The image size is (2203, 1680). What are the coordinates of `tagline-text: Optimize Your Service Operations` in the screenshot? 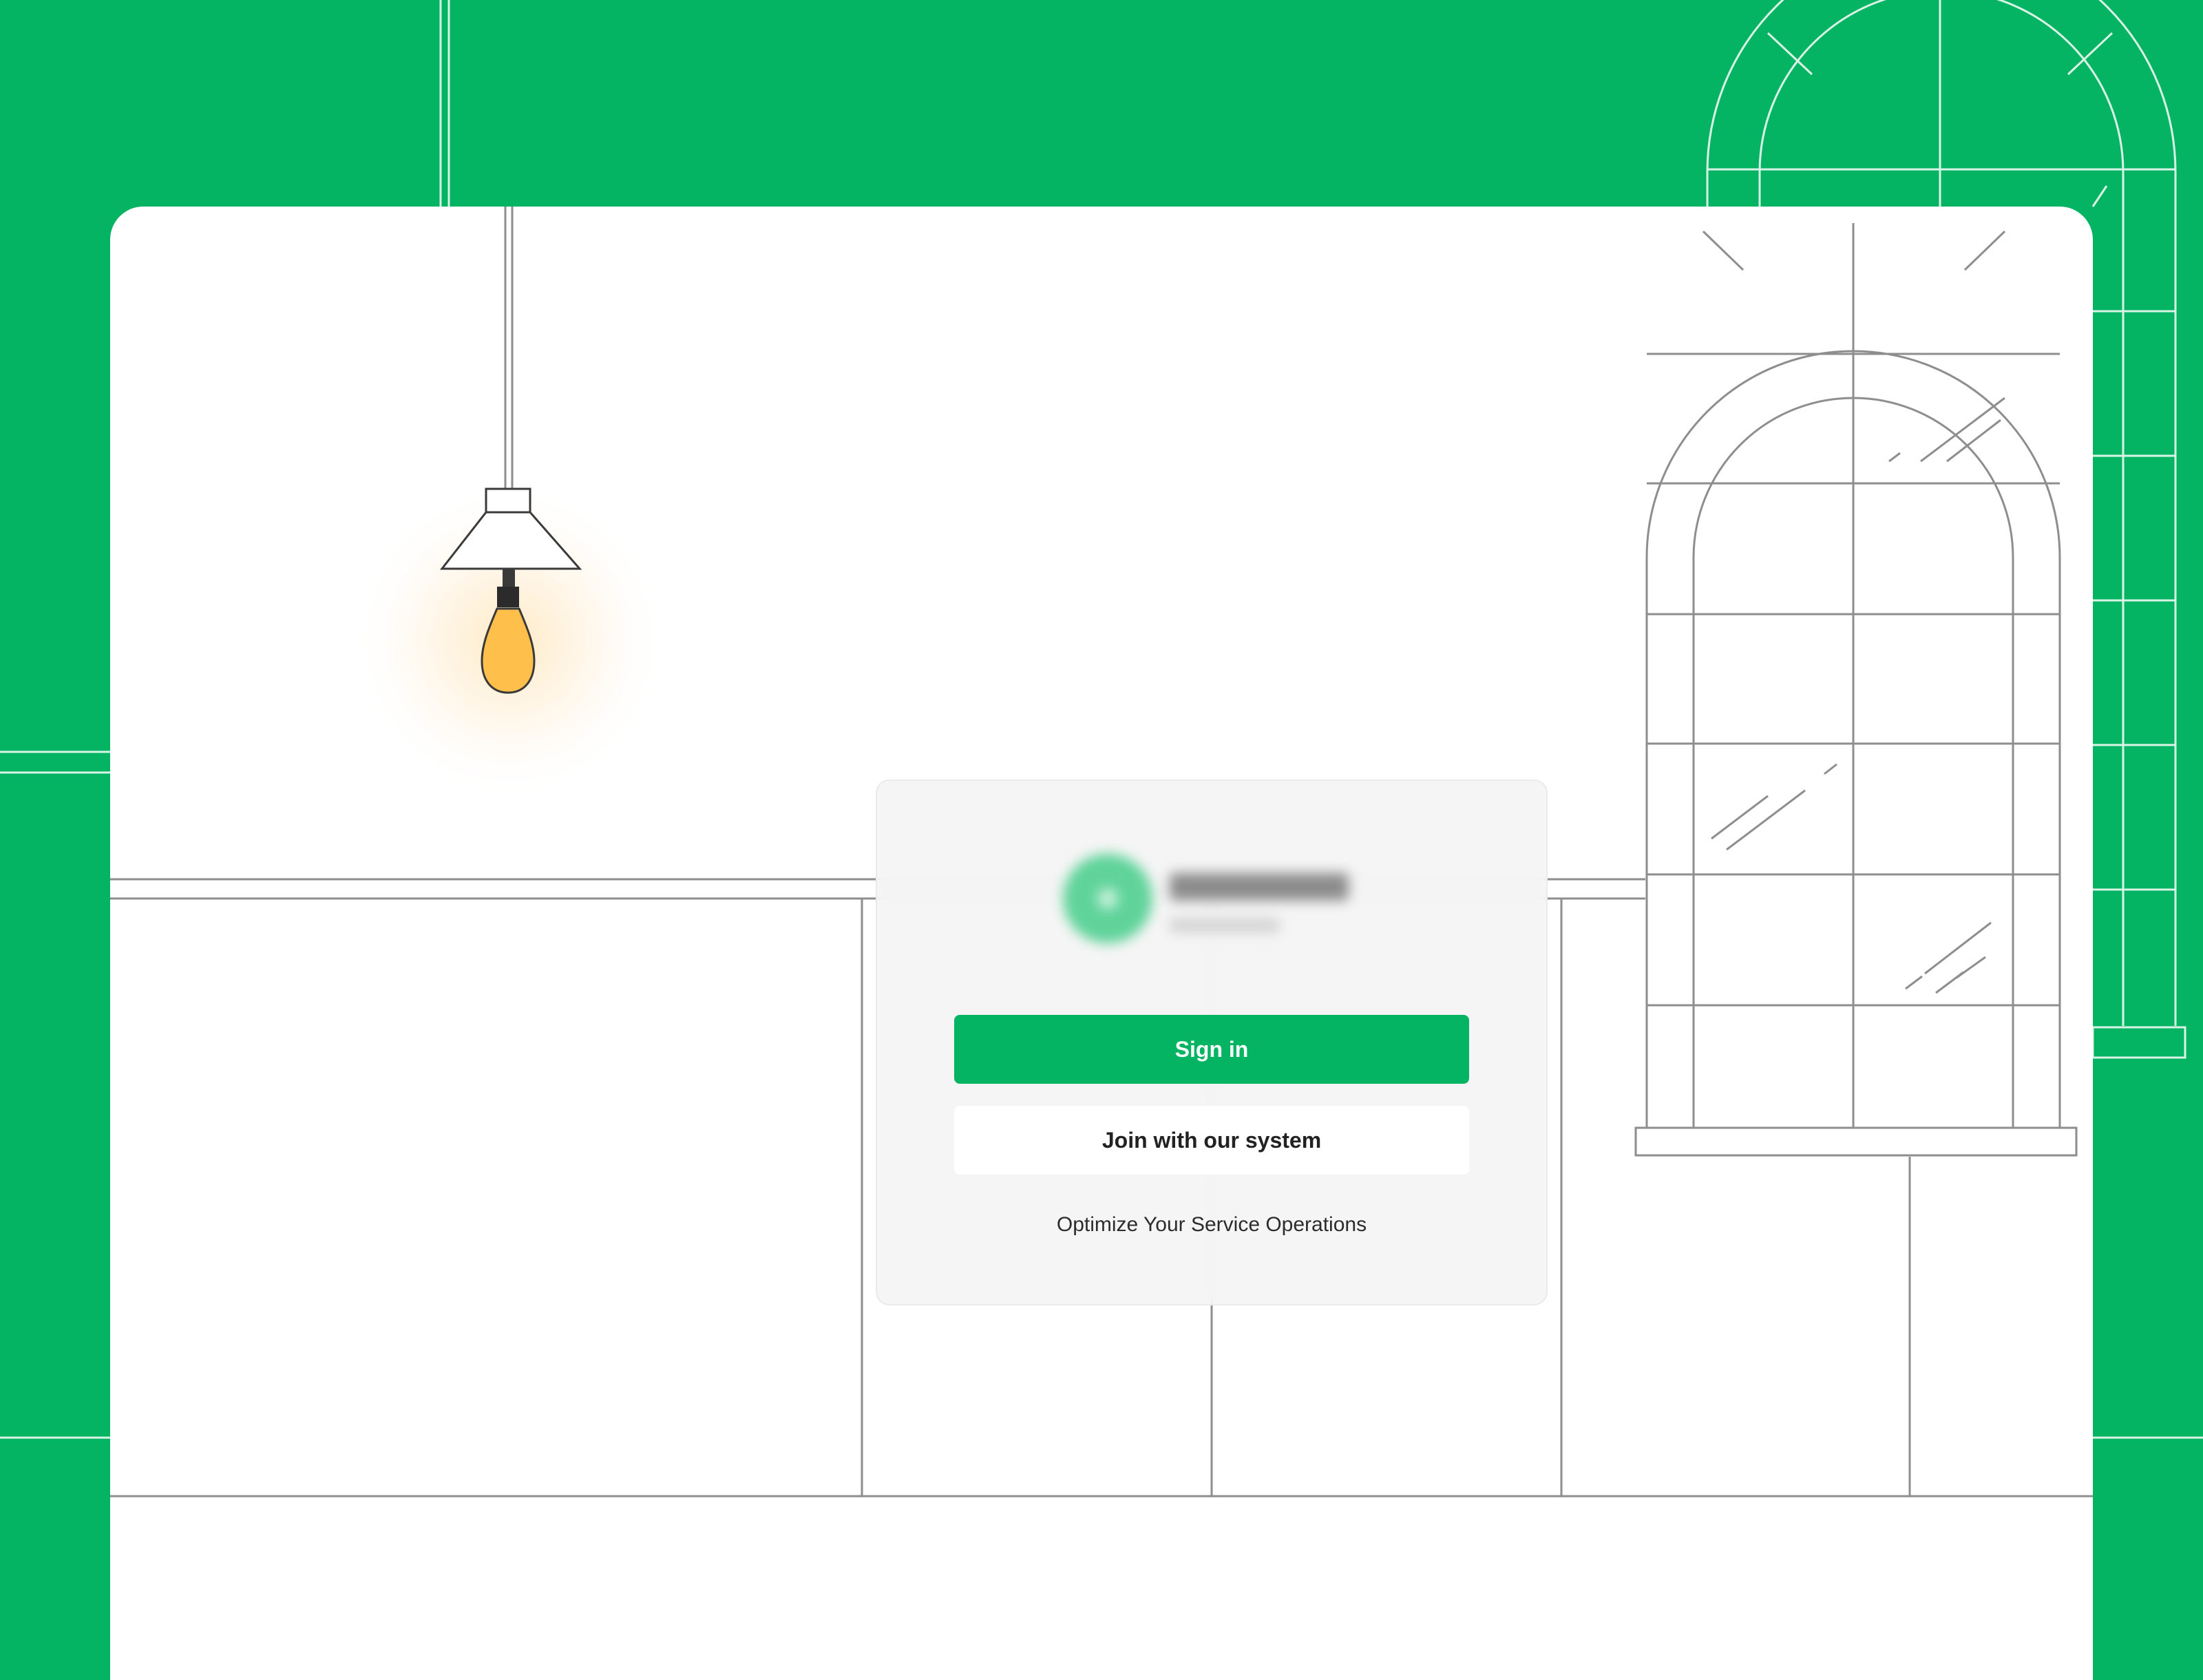 It's located at (1211, 1224).